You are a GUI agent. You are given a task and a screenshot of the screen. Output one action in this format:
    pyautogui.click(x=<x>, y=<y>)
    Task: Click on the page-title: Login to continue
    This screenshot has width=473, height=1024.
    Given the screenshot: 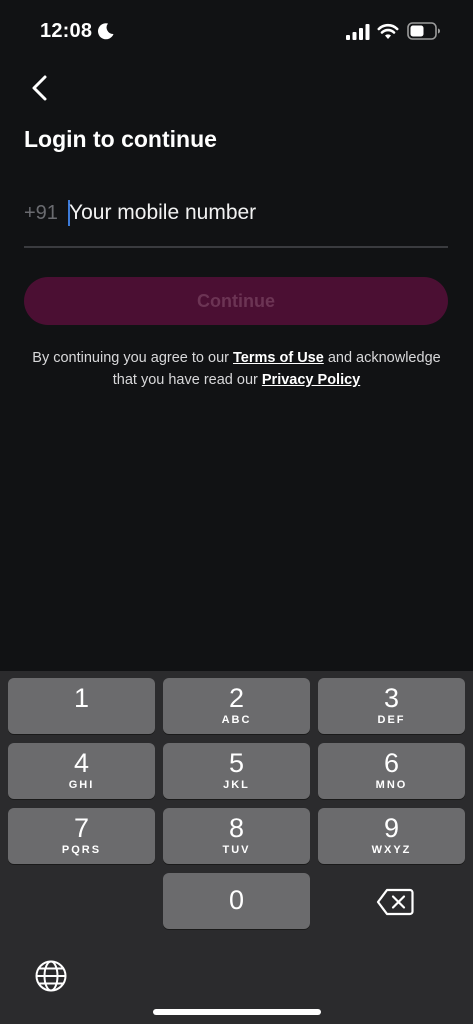 What is the action you would take?
    pyautogui.click(x=120, y=139)
    